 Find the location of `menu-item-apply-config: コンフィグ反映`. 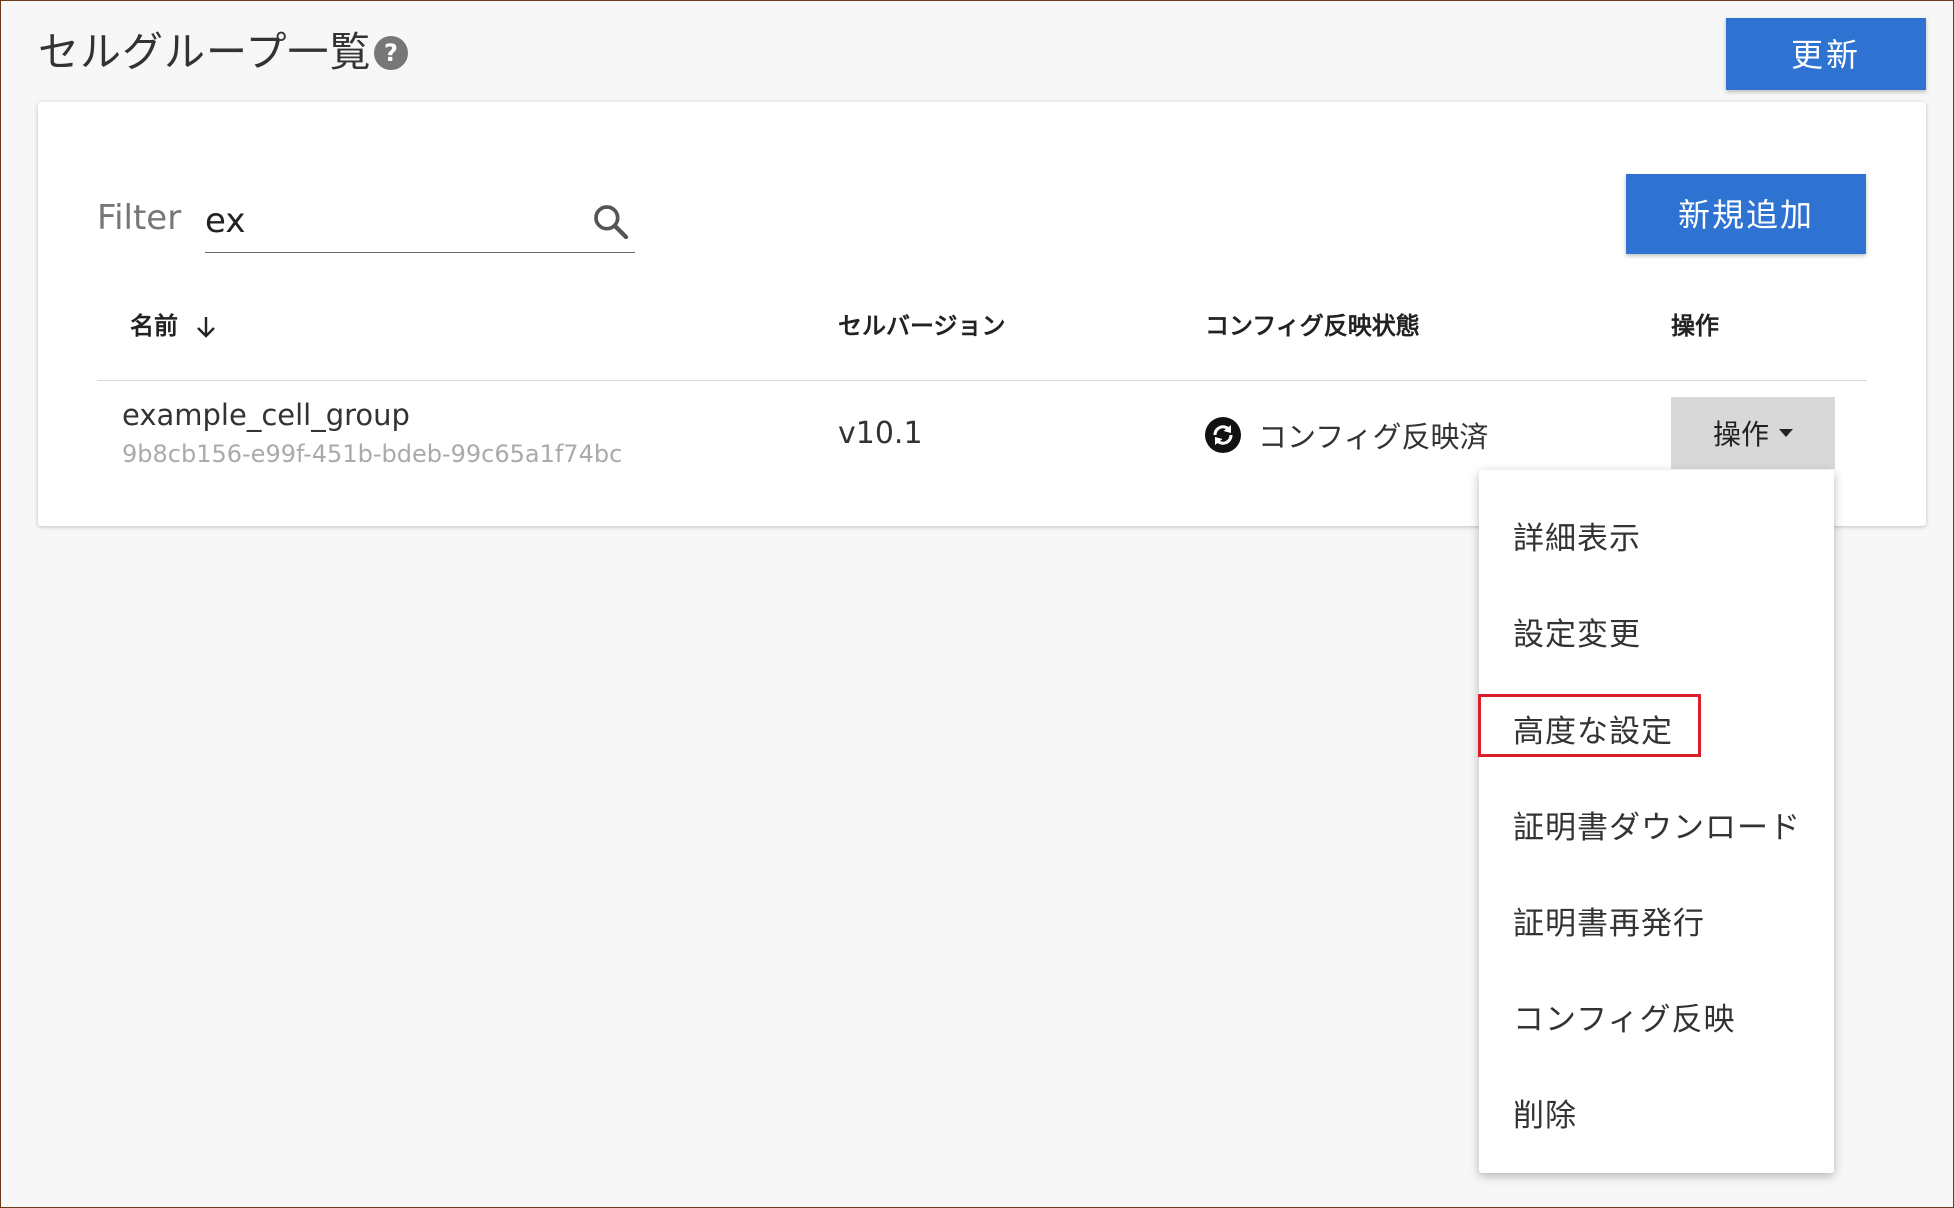

menu-item-apply-config: コンフィグ反映 is located at coordinates (1624, 1016).